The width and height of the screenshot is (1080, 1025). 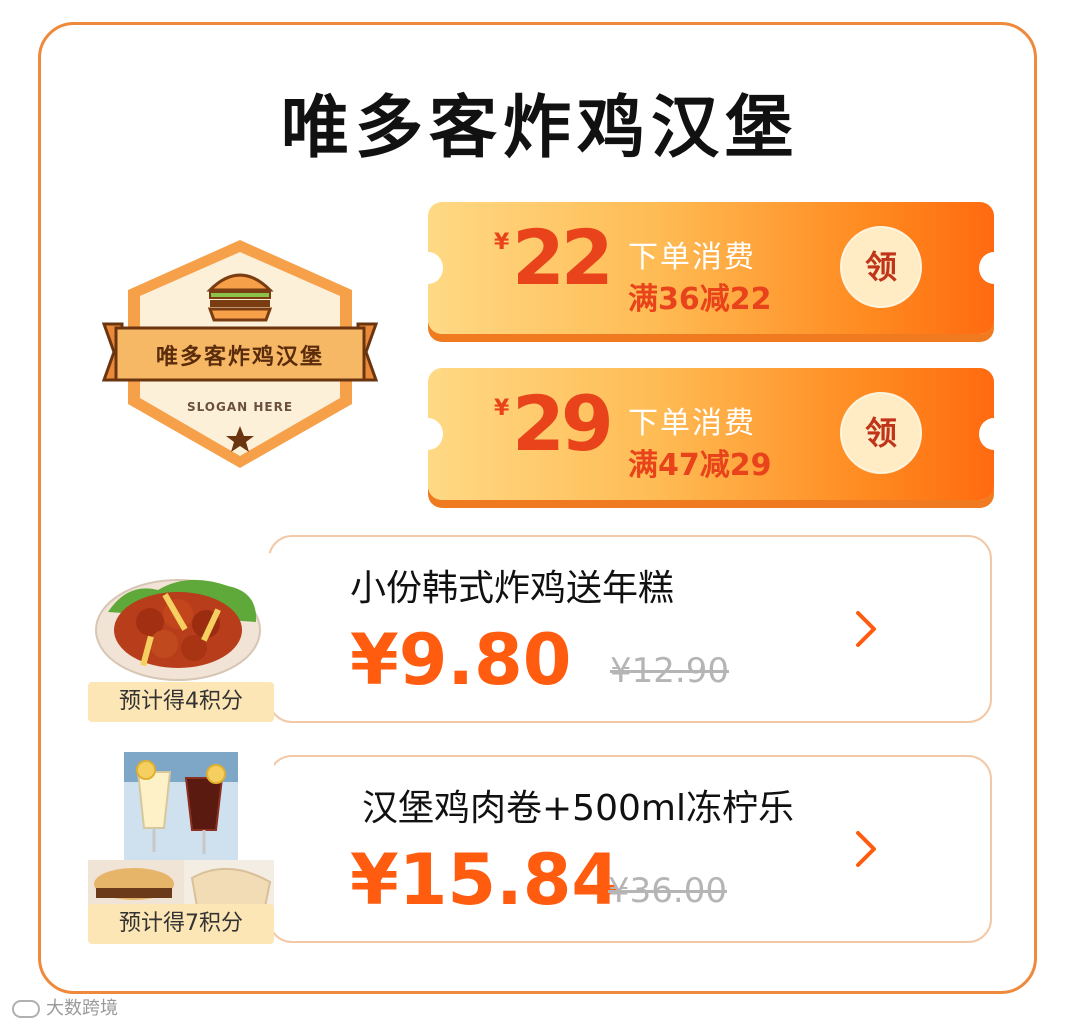 I want to click on points-badge: 预计得4积分, so click(x=181, y=702).